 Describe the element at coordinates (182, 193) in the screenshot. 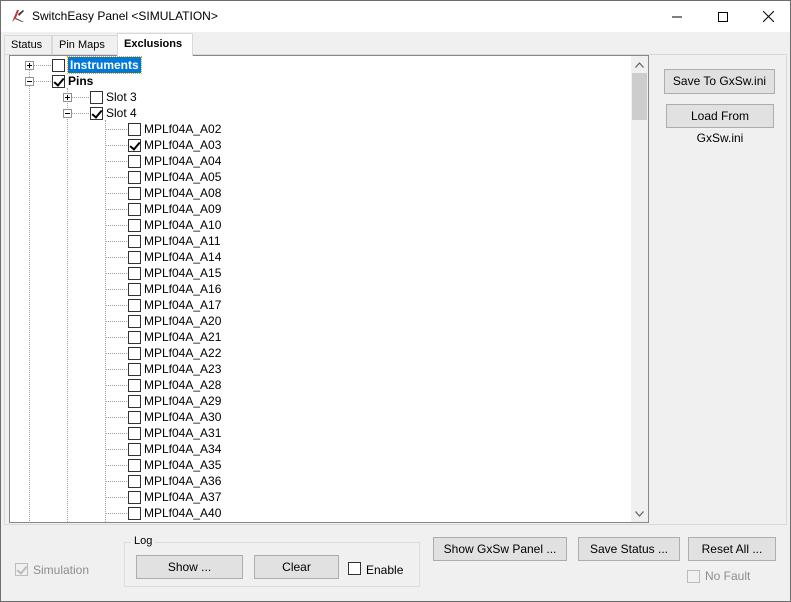

I see `tree-item-pin: MPLf04A_A08` at that location.